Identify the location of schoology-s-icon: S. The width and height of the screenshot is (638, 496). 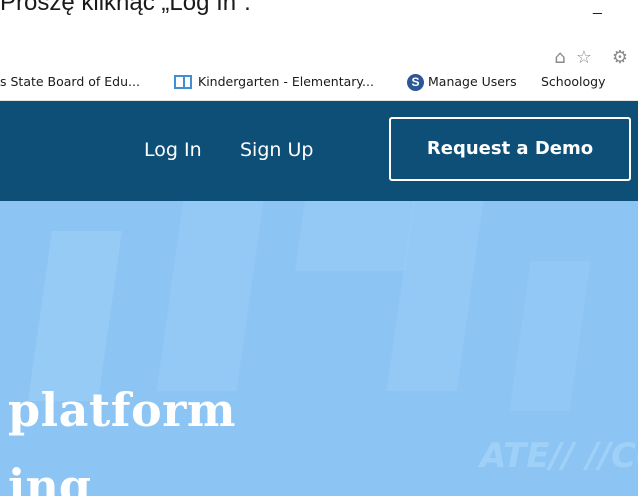
(415, 82).